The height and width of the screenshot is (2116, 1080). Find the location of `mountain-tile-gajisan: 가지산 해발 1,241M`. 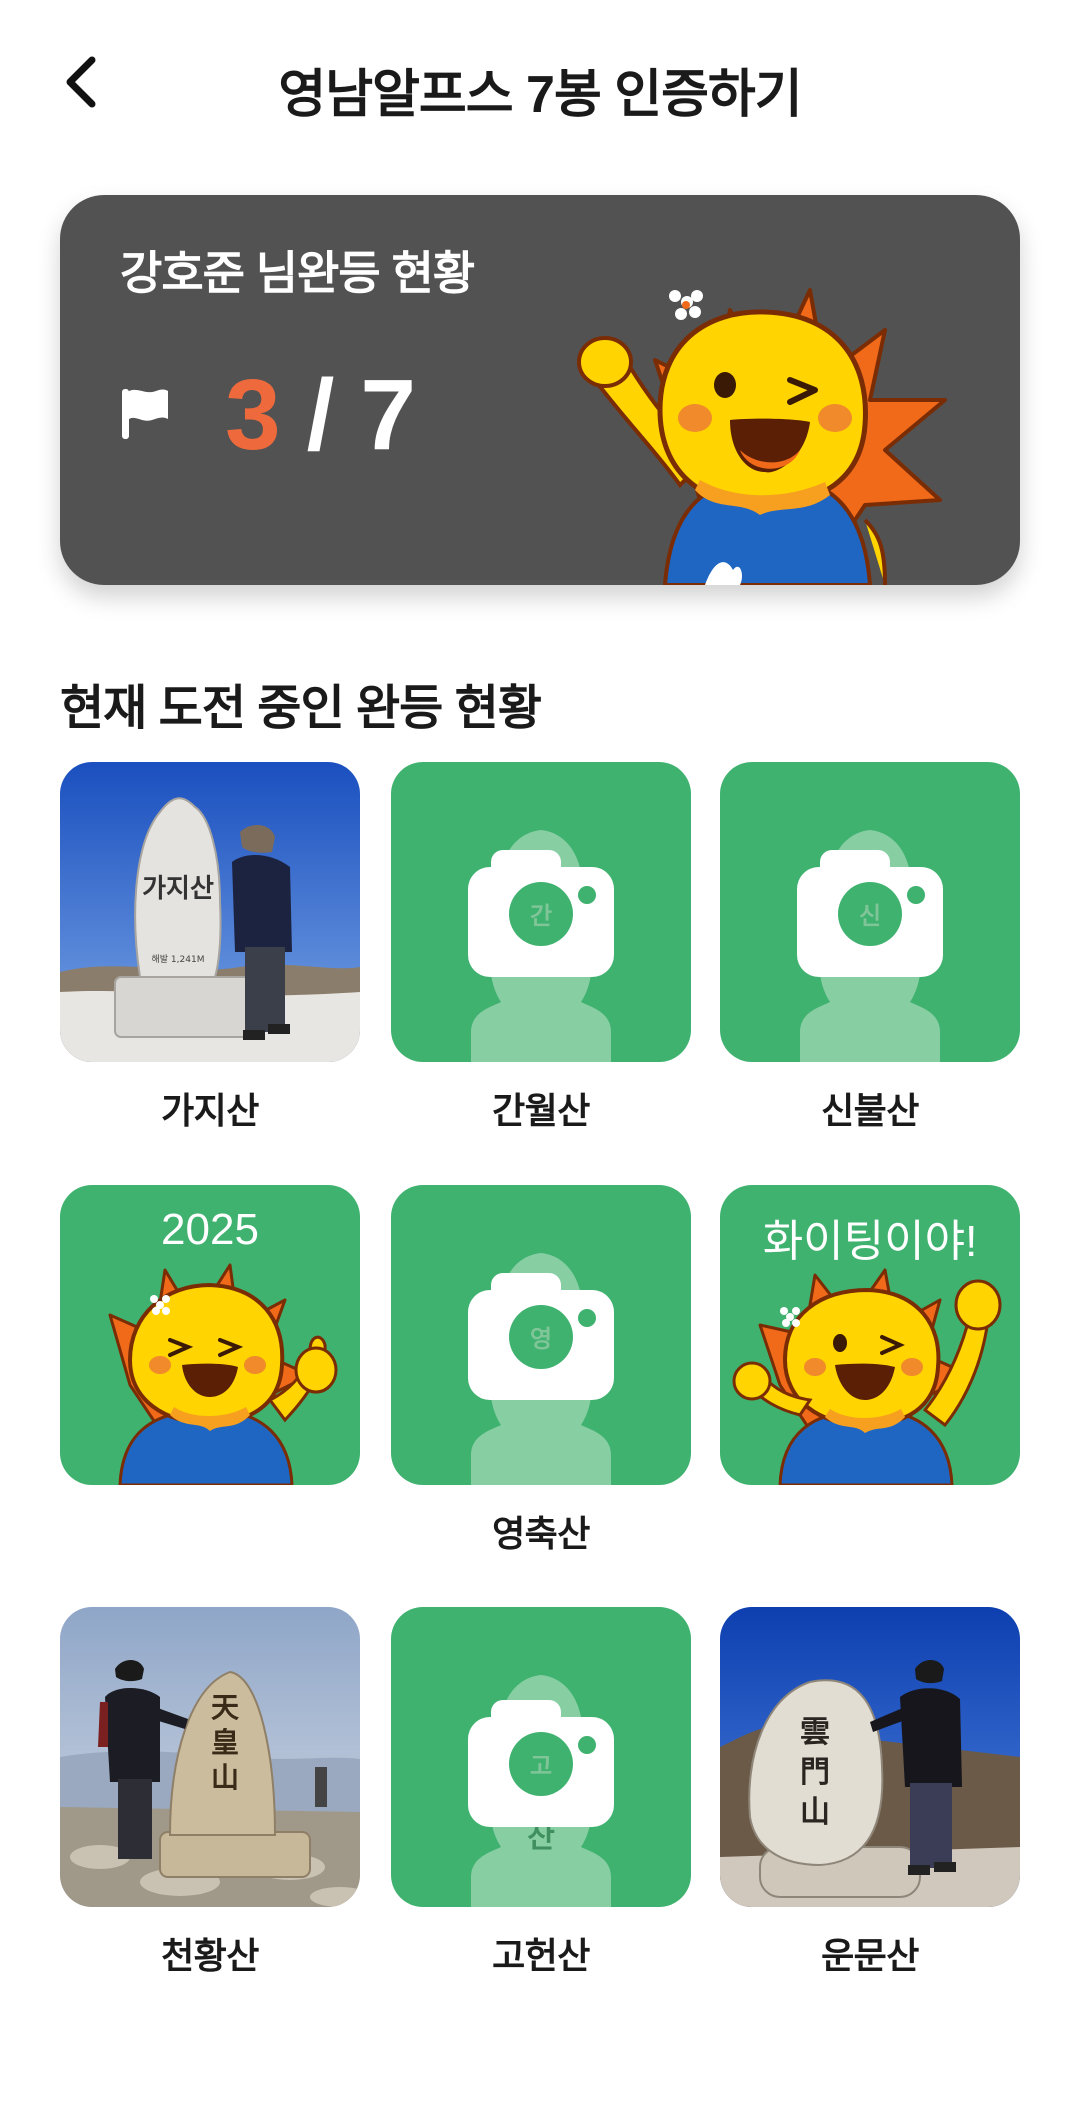

mountain-tile-gajisan: 가지산 해발 1,241M is located at coordinates (210, 912).